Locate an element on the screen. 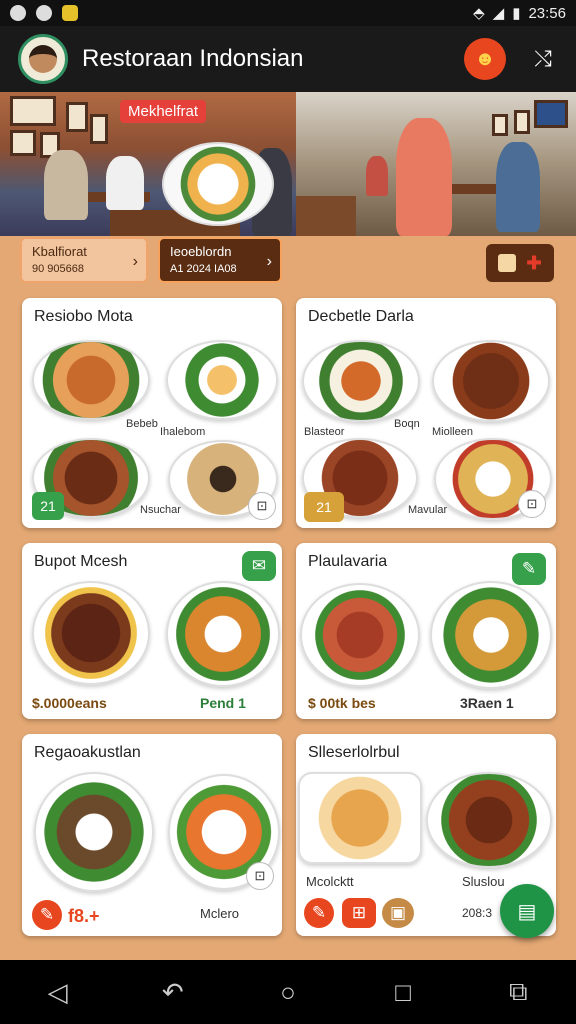 The height and width of the screenshot is (1024, 576). chat-icon: ✉ is located at coordinates (259, 566).